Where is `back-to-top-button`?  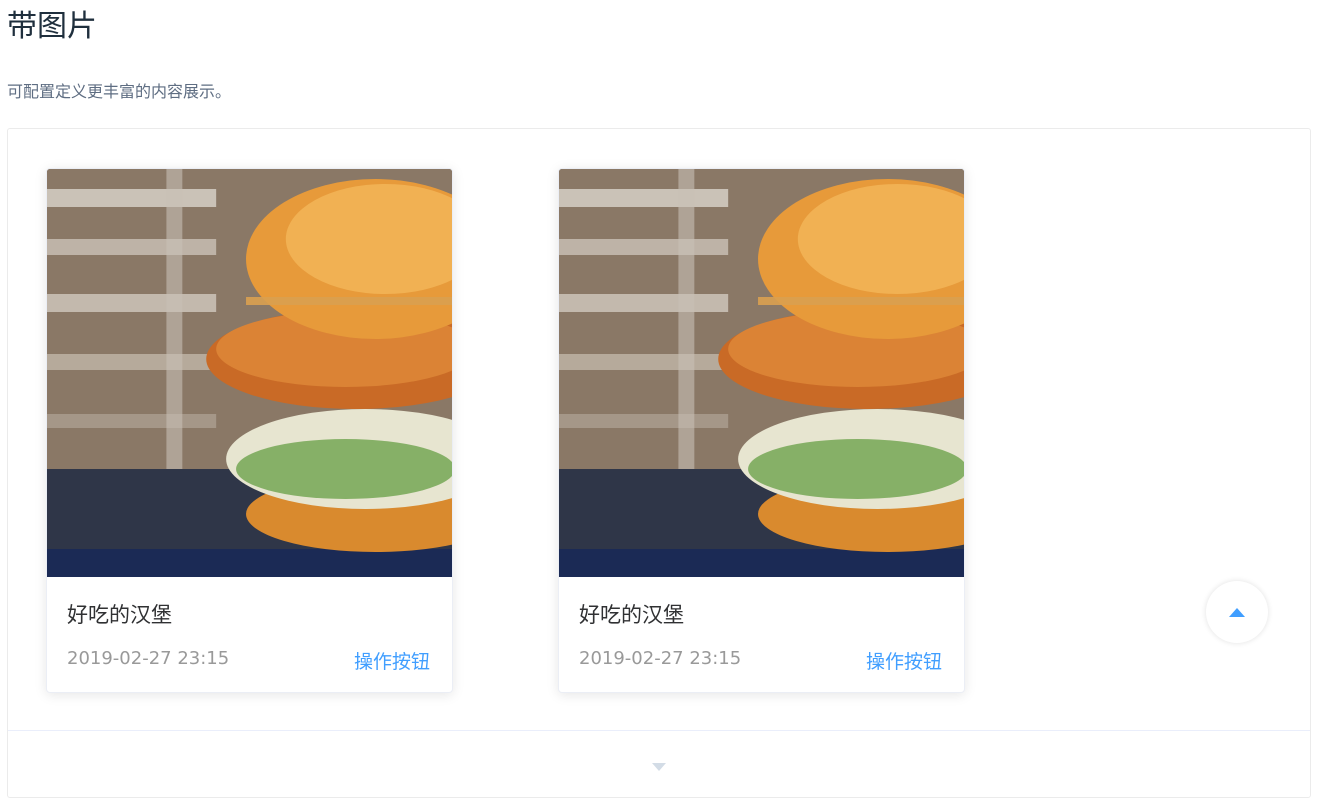 back-to-top-button is located at coordinates (1237, 612).